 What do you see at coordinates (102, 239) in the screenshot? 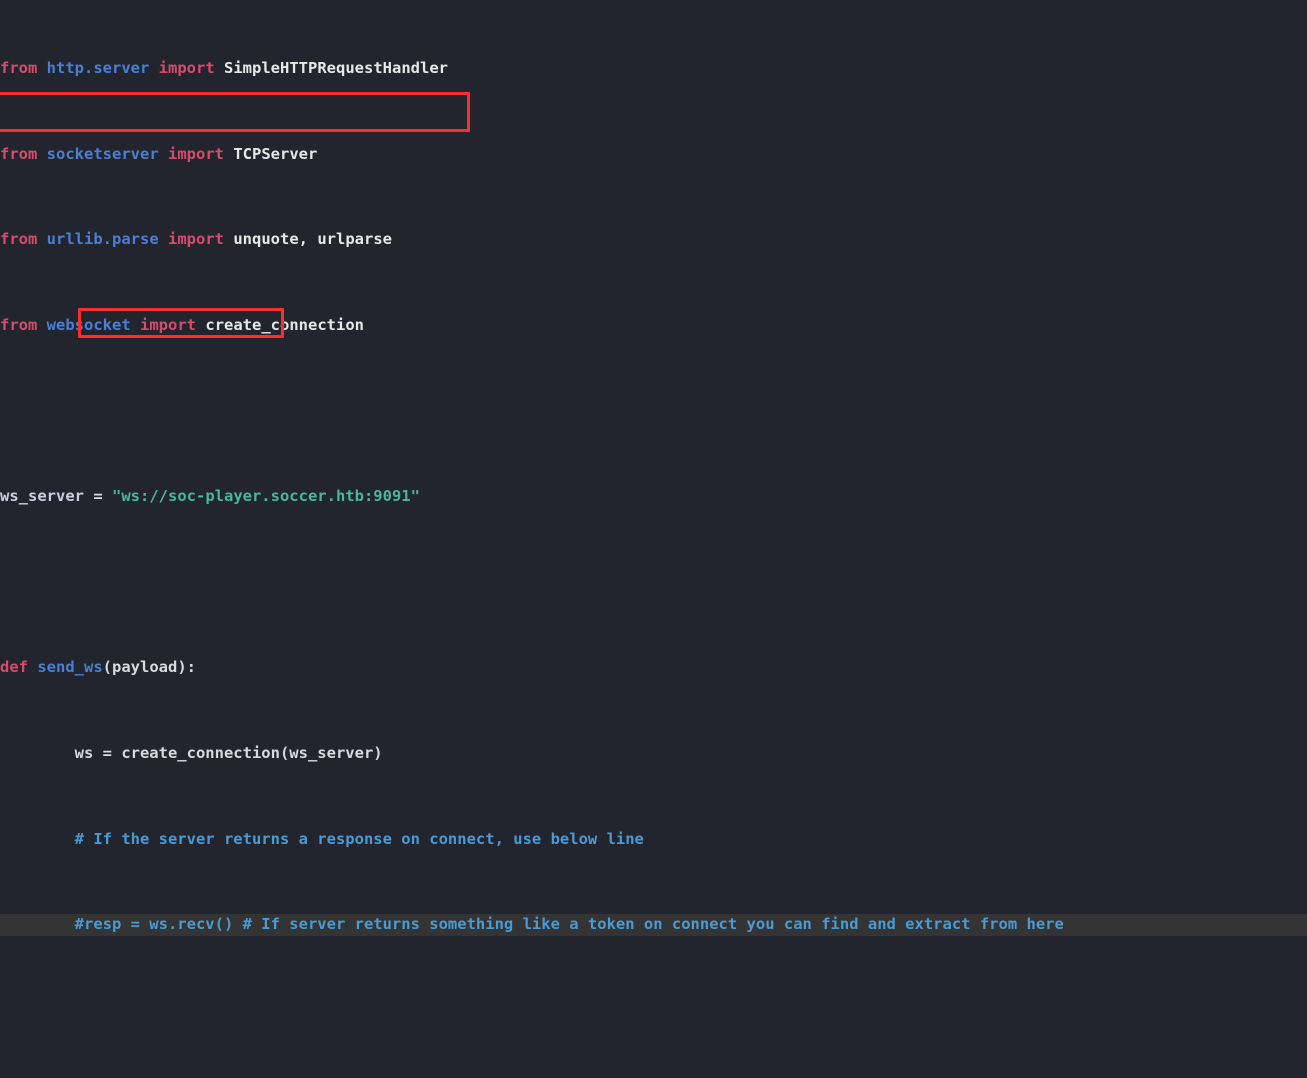
I see `module-name: urllib.parse` at bounding box center [102, 239].